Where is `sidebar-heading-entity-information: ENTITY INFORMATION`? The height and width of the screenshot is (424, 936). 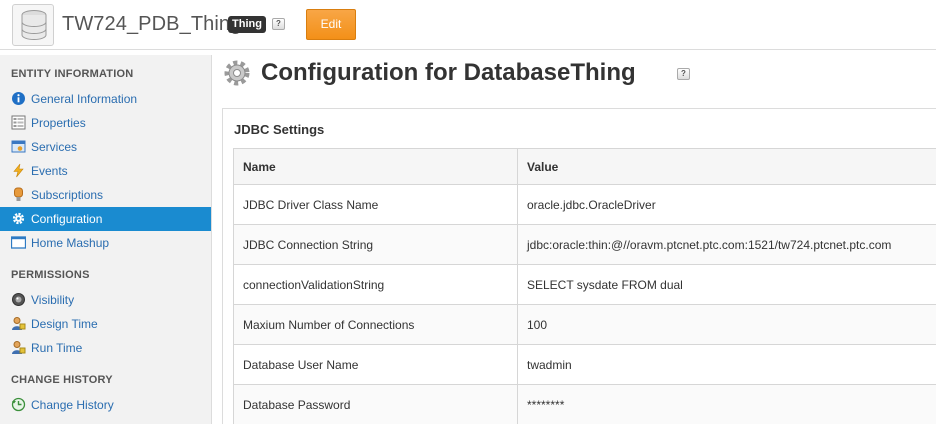 sidebar-heading-entity-information: ENTITY INFORMATION is located at coordinates (72, 74).